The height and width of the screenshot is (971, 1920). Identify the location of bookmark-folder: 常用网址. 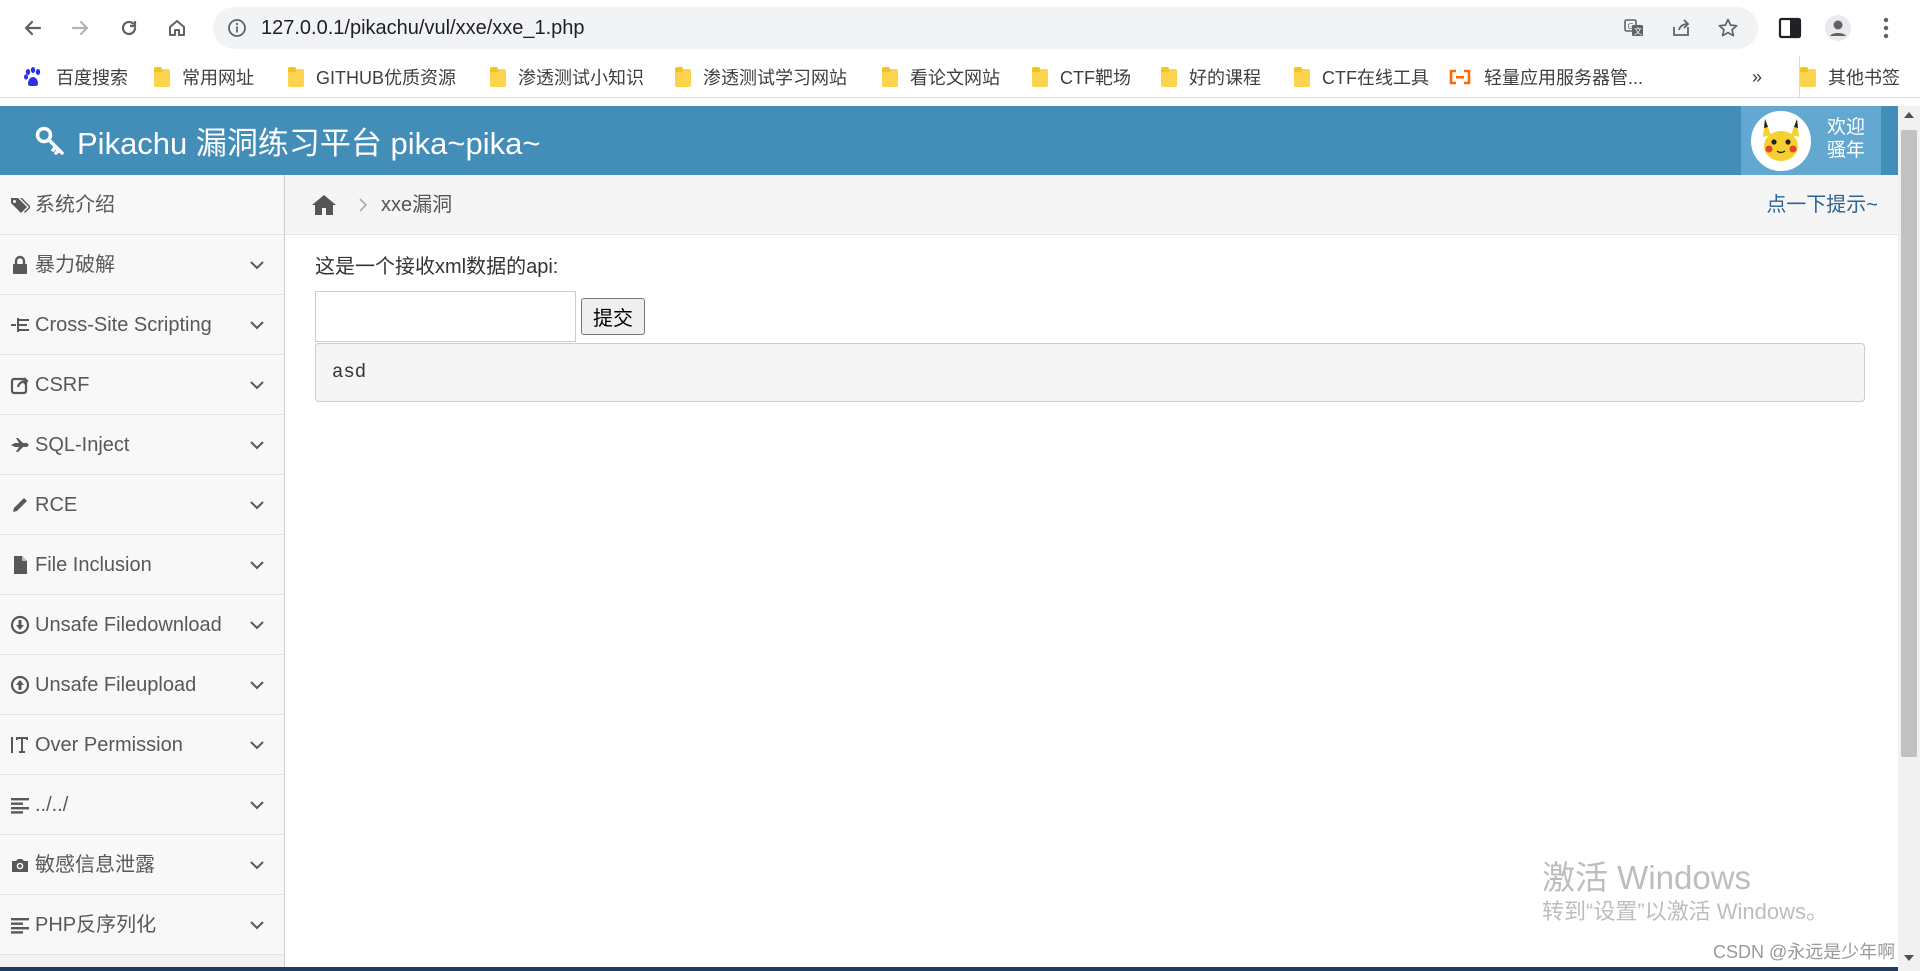
(204, 77).